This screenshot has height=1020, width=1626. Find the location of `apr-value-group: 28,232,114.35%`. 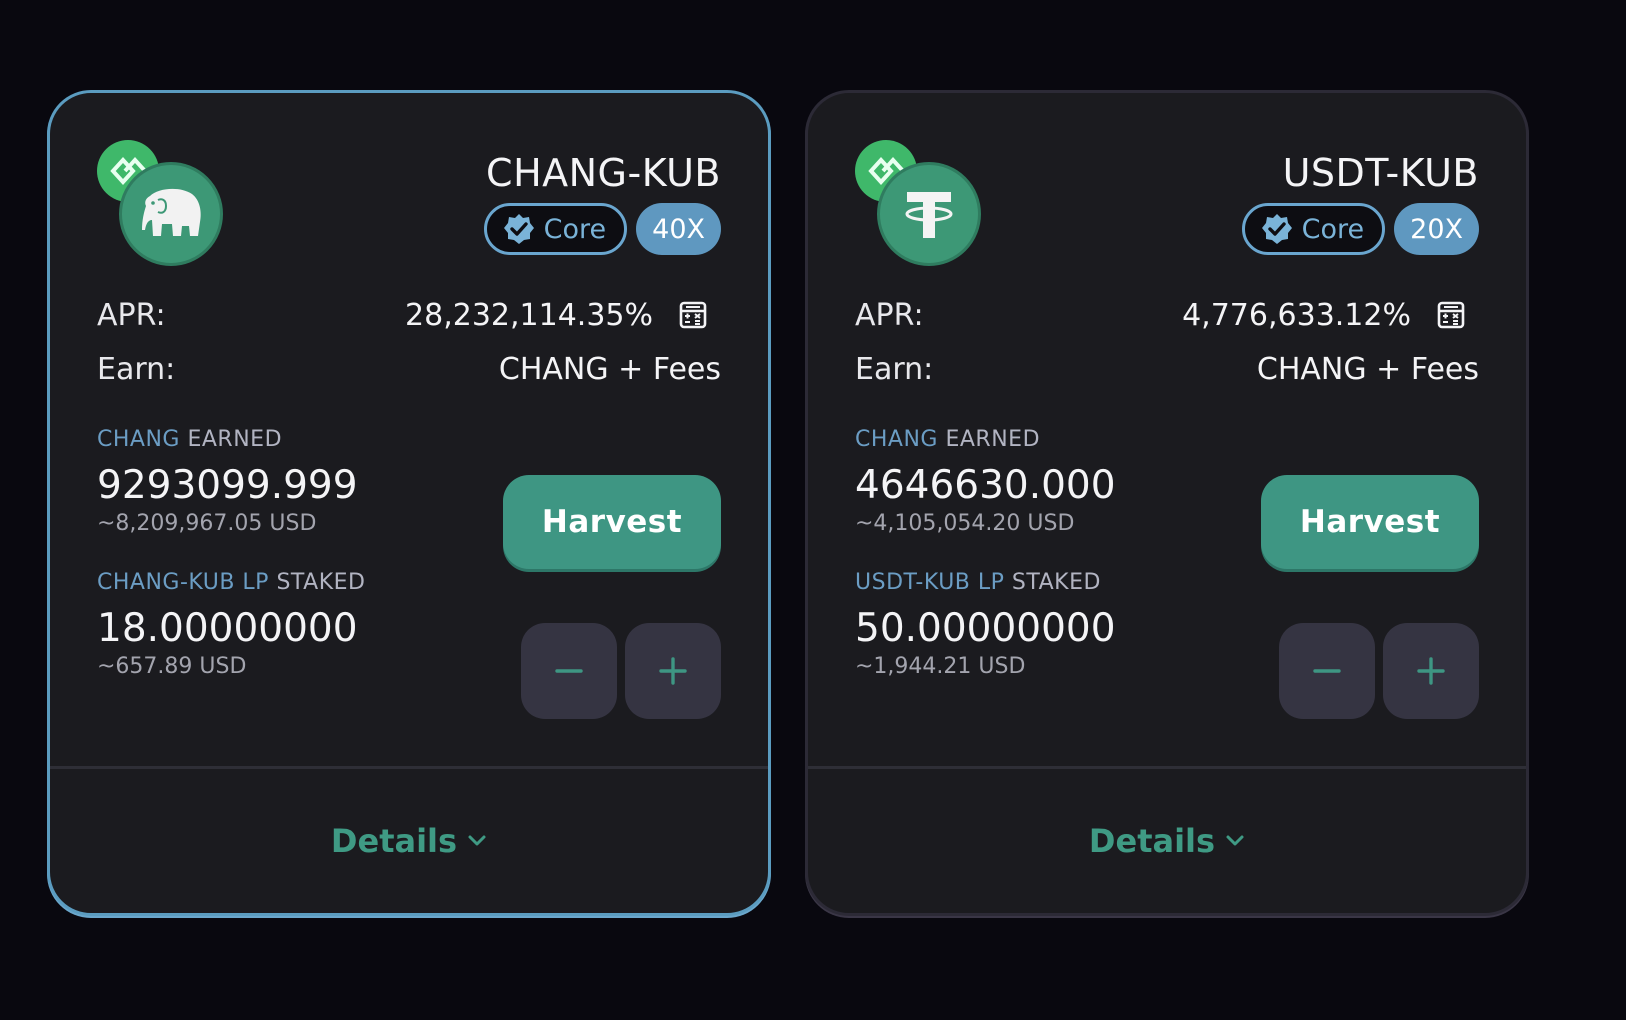

apr-value-group: 28,232,114.35% is located at coordinates (563, 315).